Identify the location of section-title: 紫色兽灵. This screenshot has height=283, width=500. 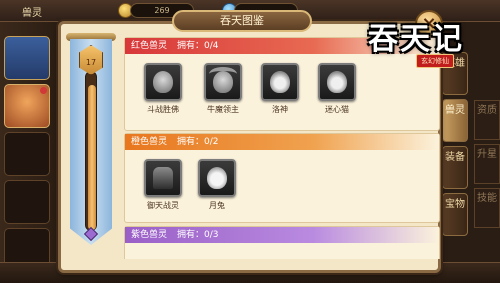
(149, 235).